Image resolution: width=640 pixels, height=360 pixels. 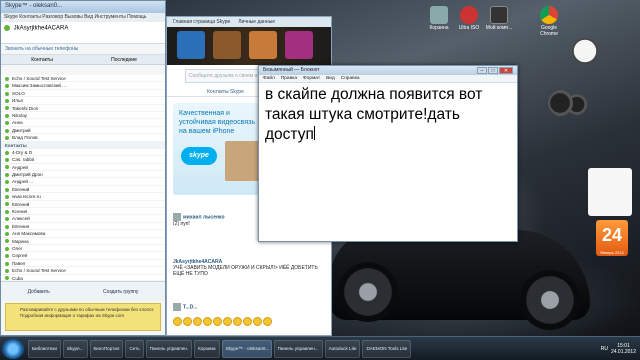 What do you see at coordinates (83, 108) in the screenshot?
I see `contact-item: Takeshi Dion` at bounding box center [83, 108].